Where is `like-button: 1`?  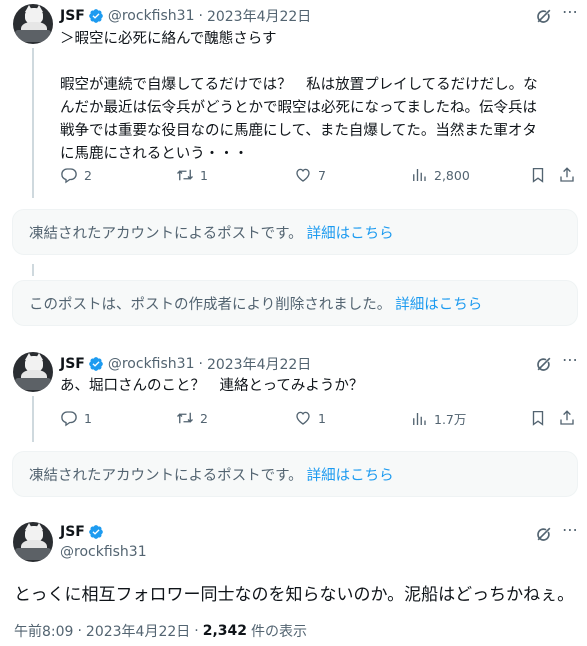 like-button: 1 is located at coordinates (310, 418).